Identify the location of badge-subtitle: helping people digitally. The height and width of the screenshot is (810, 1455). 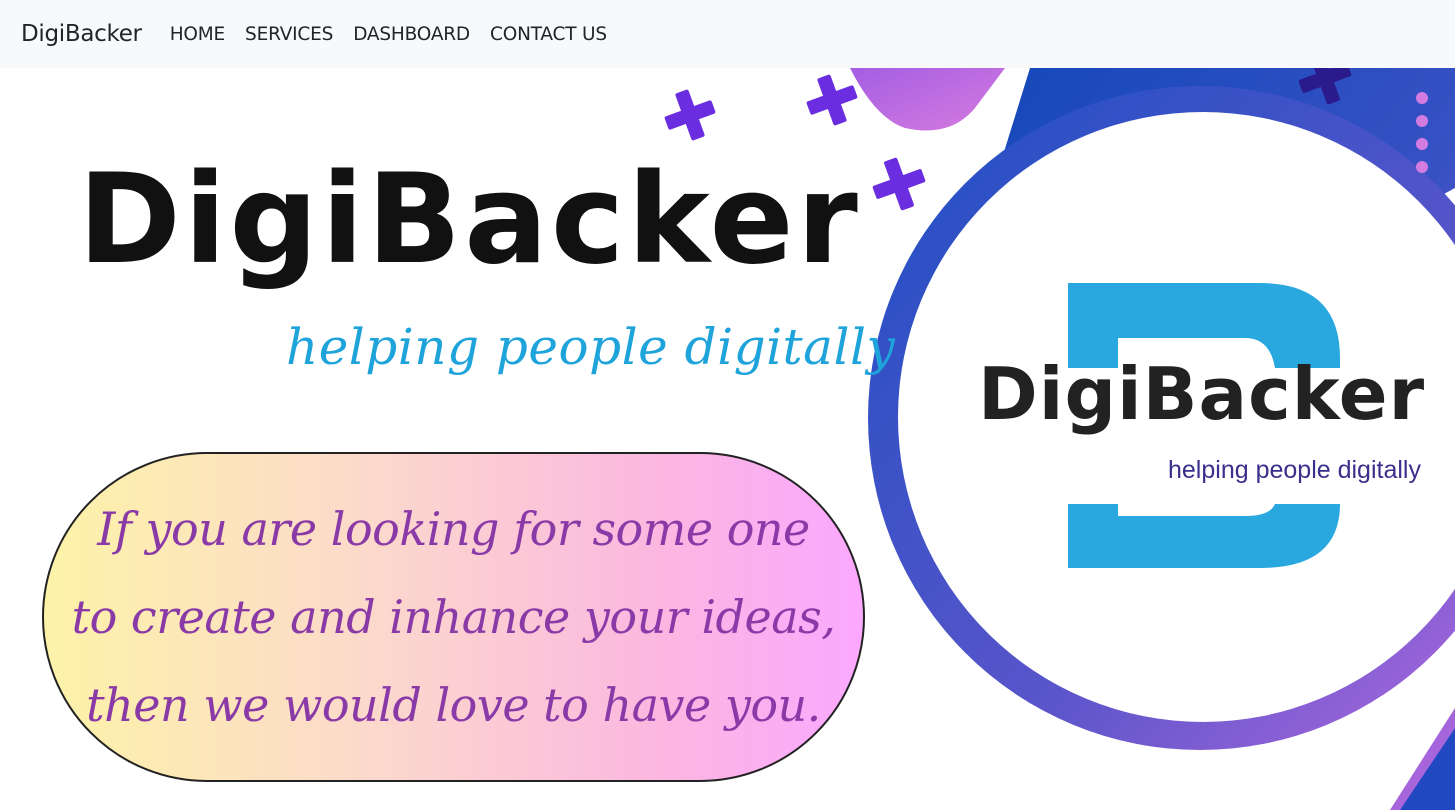
(1294, 470).